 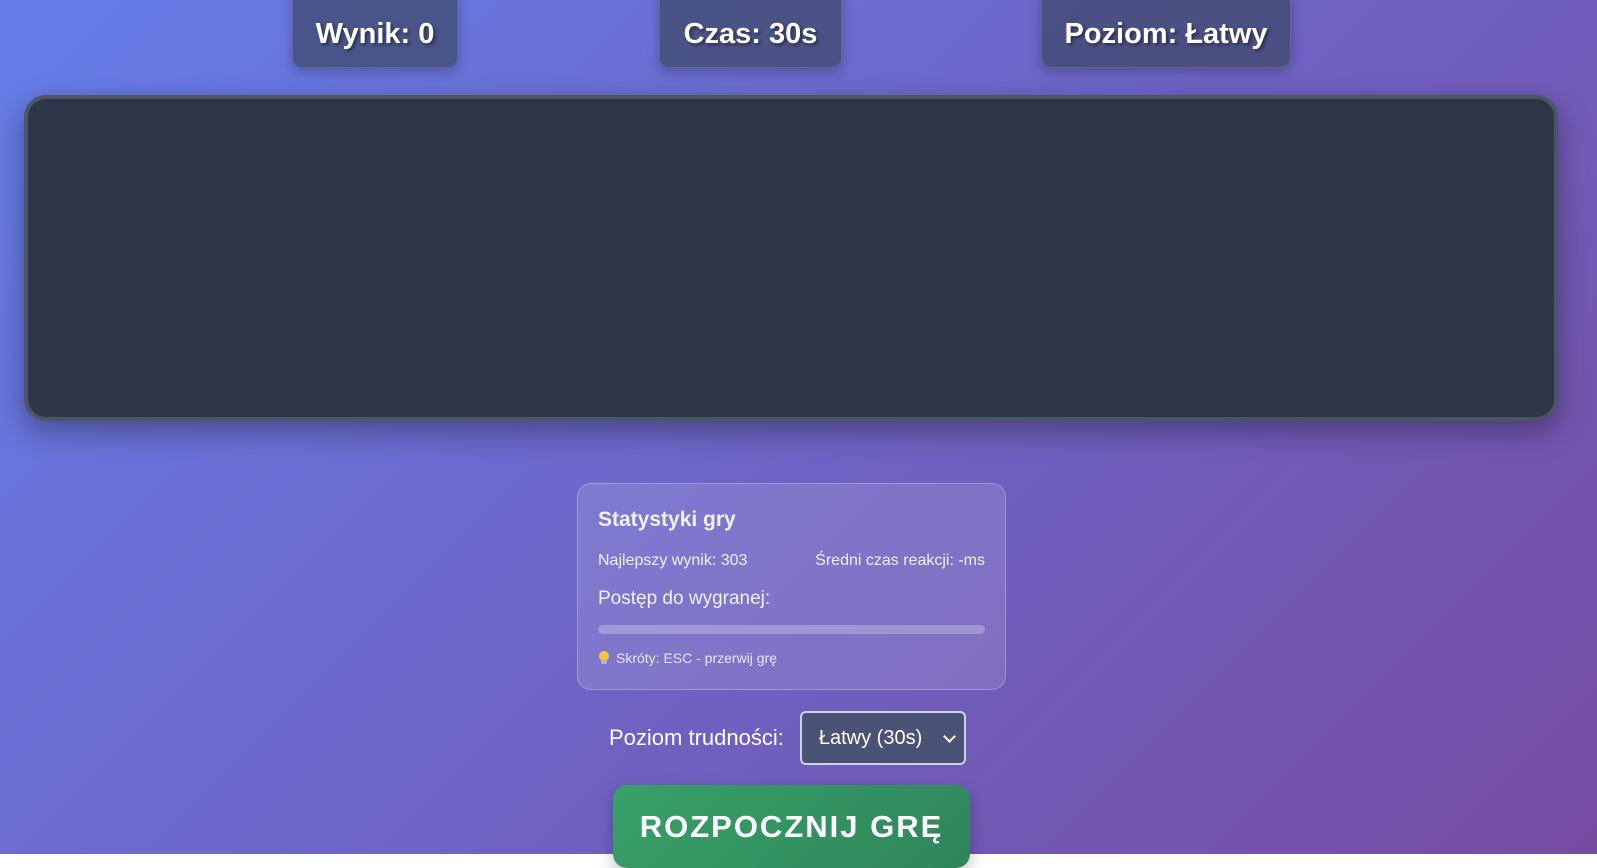 I want to click on chevron-down-icon, so click(x=949, y=736).